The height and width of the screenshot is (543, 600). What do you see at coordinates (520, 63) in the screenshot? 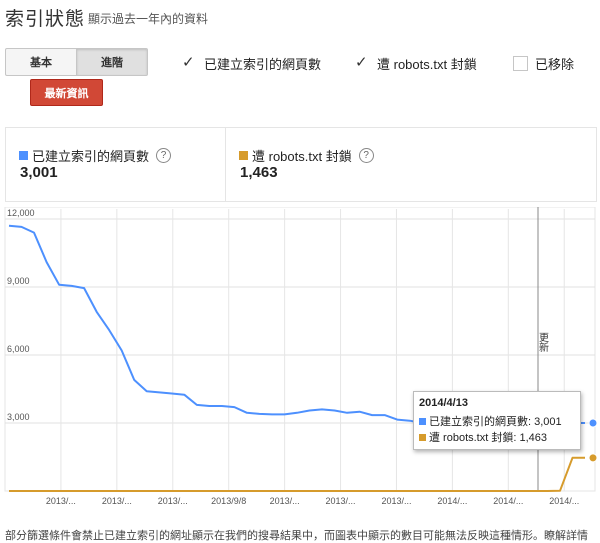
I see `checkbox-empty-icon` at bounding box center [520, 63].